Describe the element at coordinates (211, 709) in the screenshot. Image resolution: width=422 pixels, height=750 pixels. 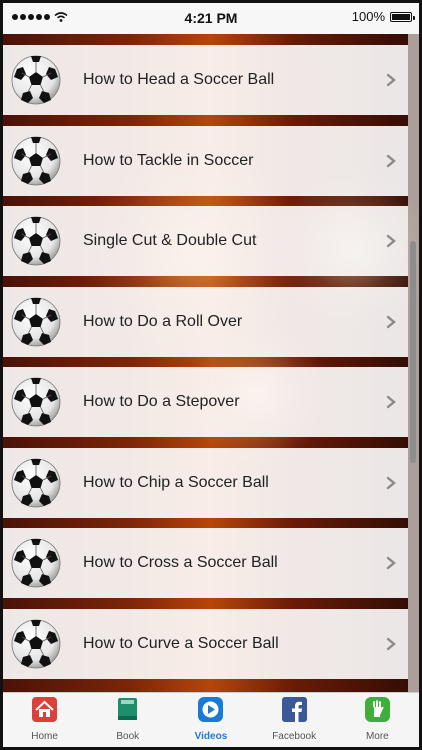
I see `video-play-icon` at that location.